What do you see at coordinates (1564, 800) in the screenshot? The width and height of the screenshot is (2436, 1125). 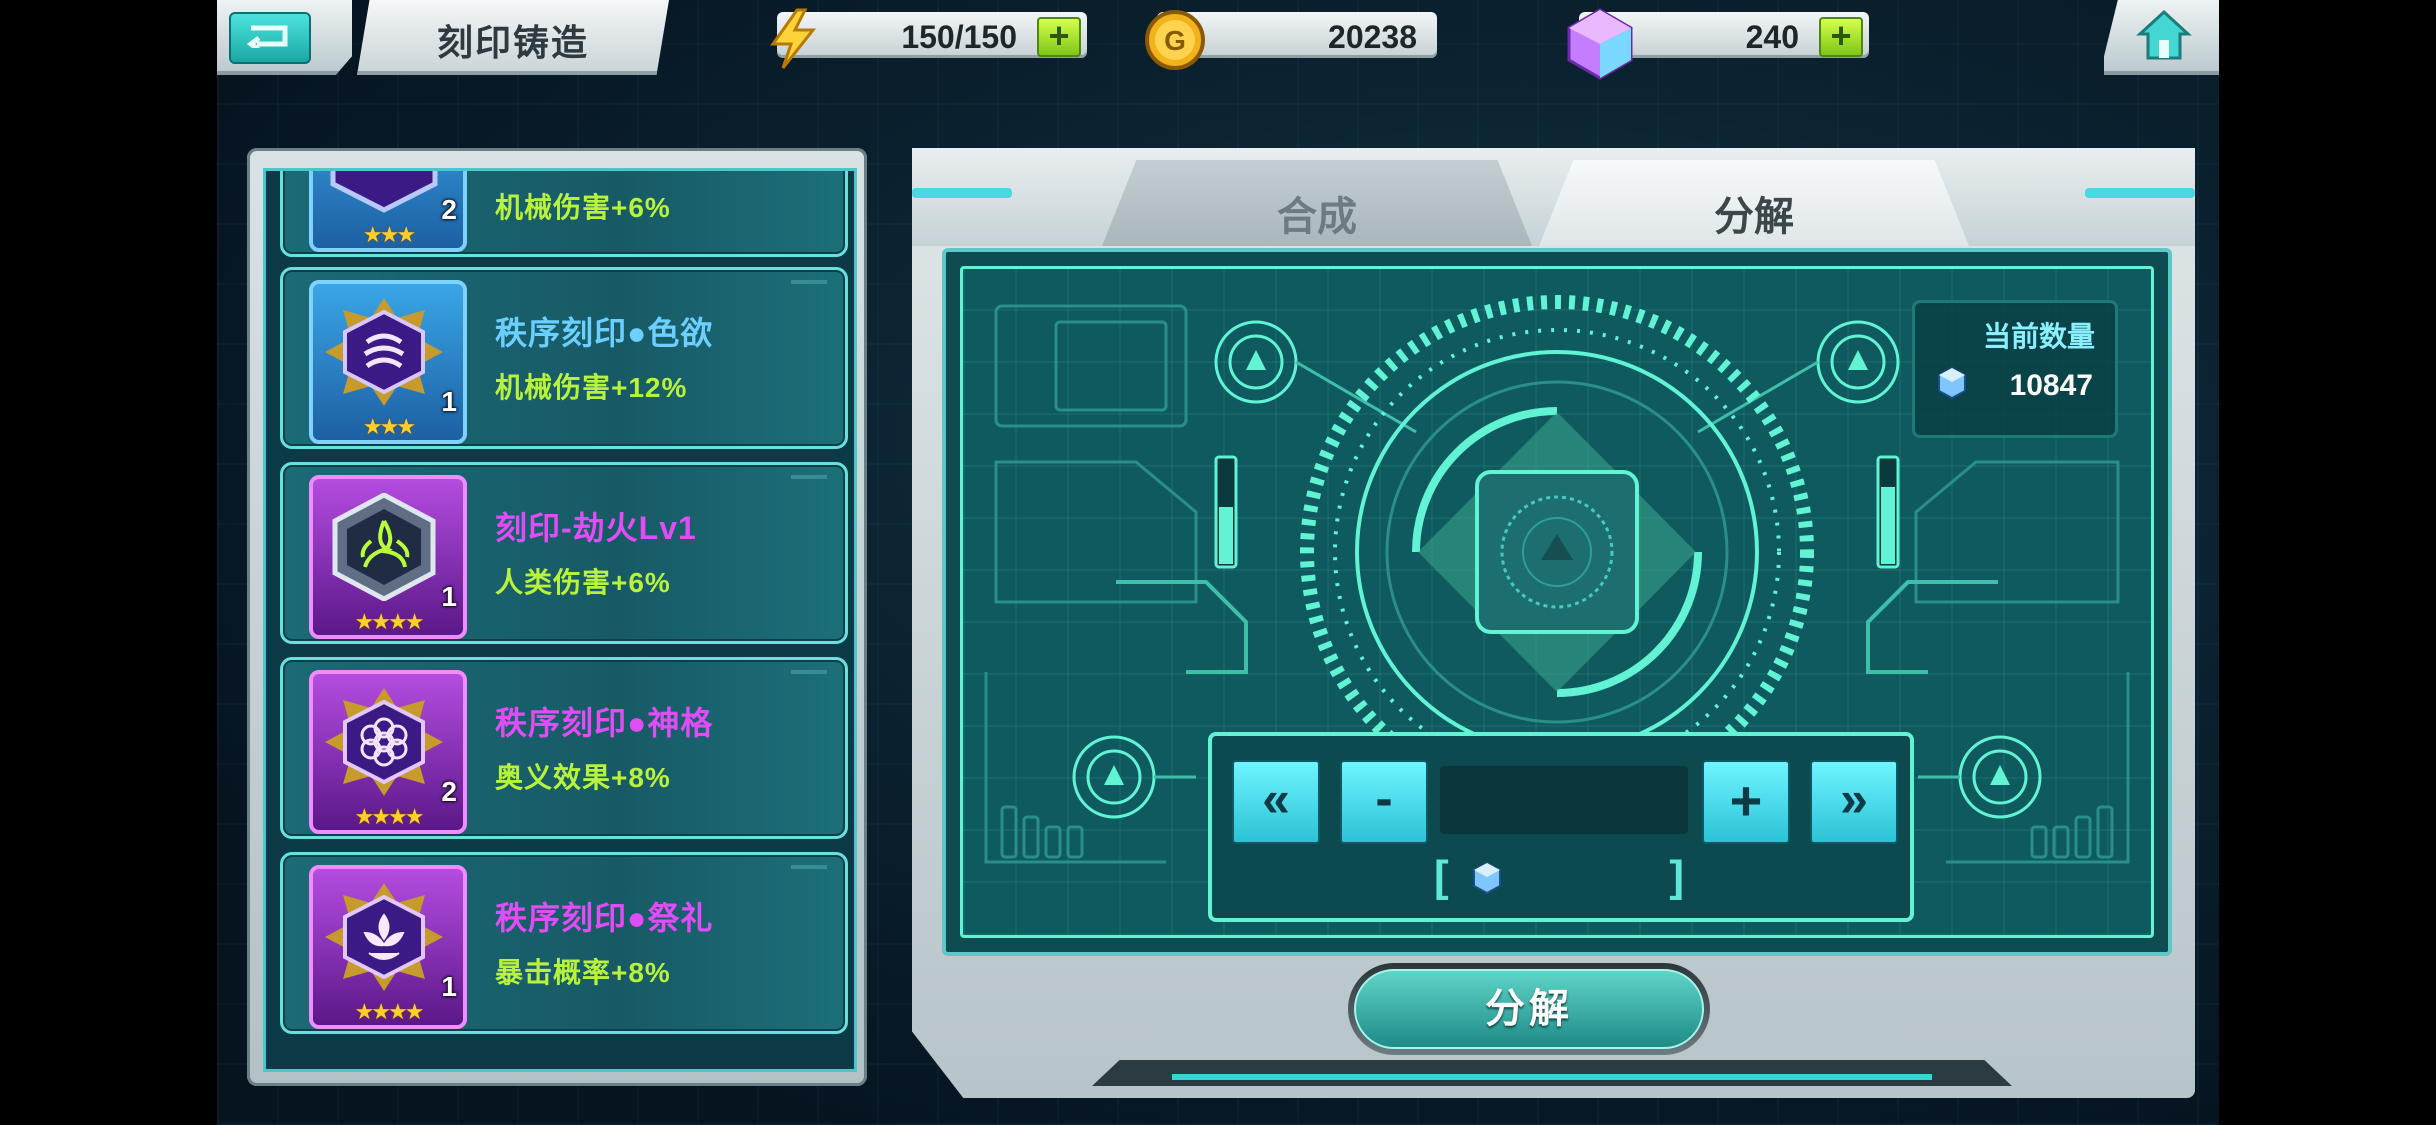 I see `quantity-field` at bounding box center [1564, 800].